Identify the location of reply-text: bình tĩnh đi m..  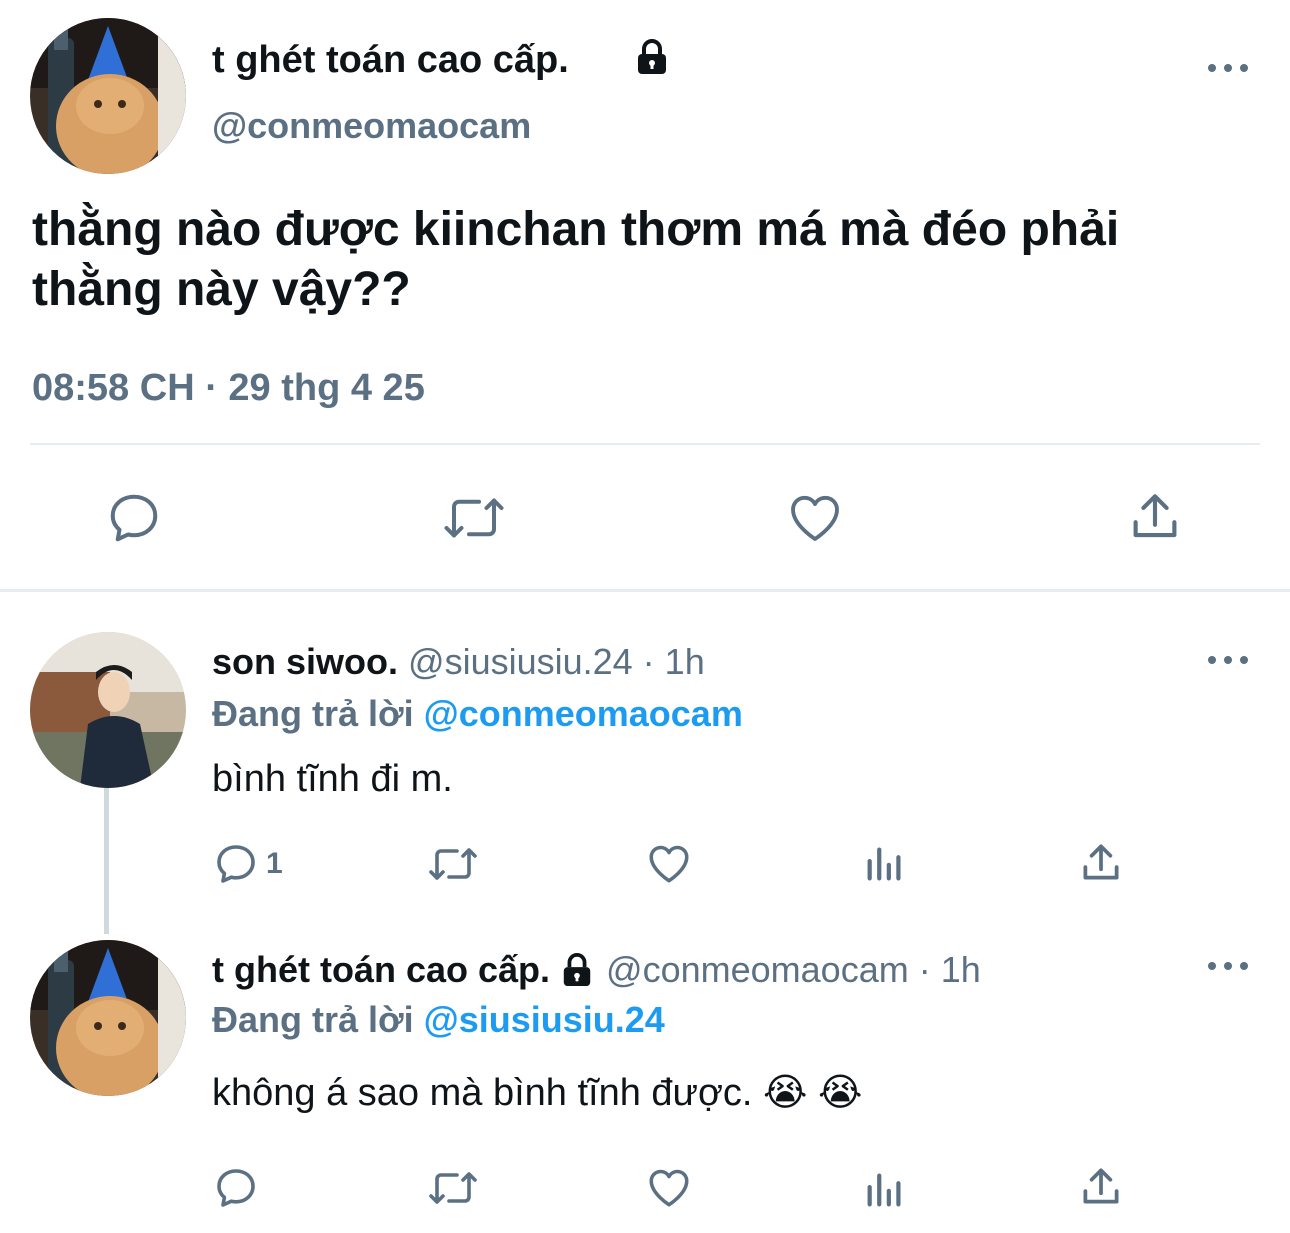
(332, 779).